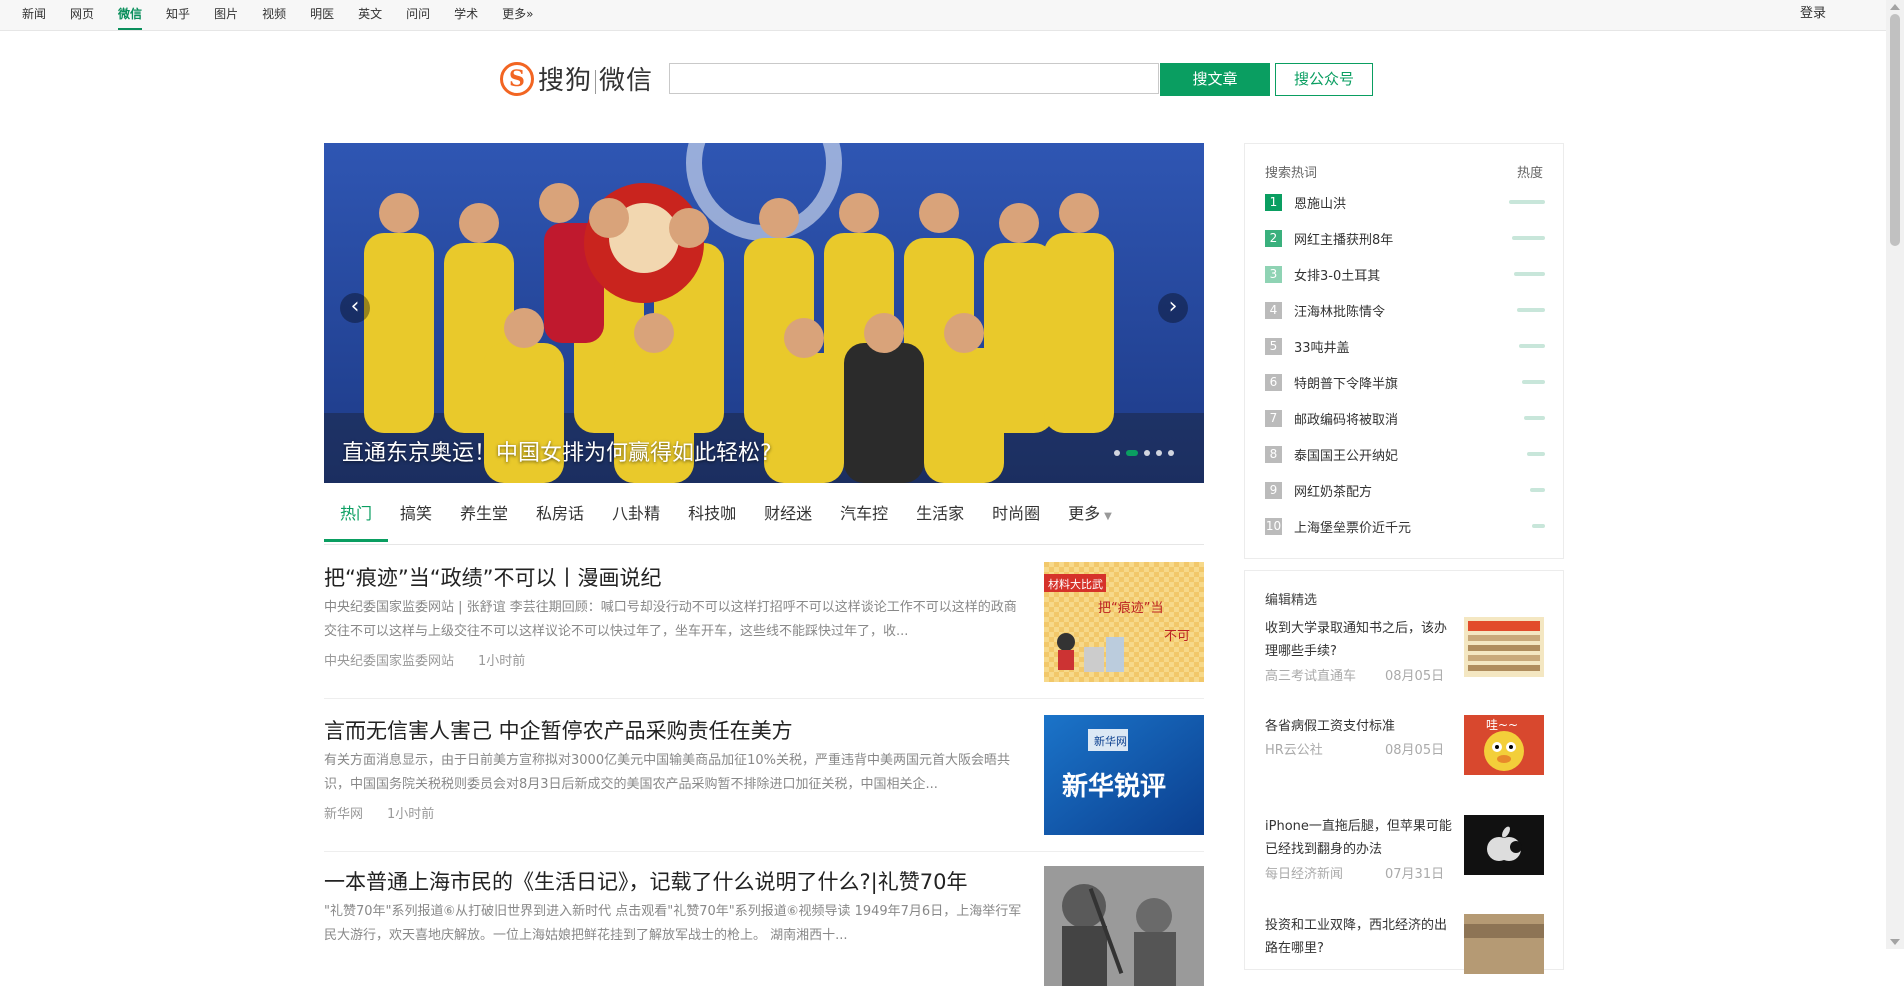  What do you see at coordinates (1405, 750) in the screenshot?
I see `pick-item: 各省病假工资支付标准 HR云公社 08月05日 哇~~` at bounding box center [1405, 750].